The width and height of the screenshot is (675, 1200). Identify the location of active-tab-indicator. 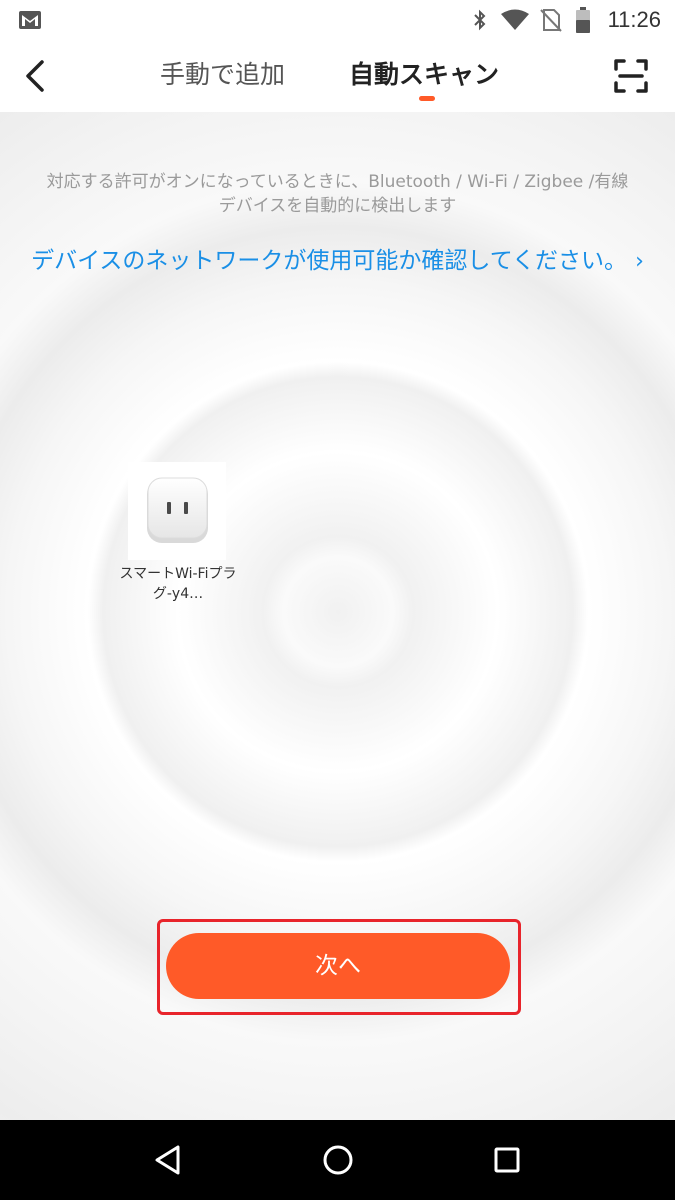
(427, 98).